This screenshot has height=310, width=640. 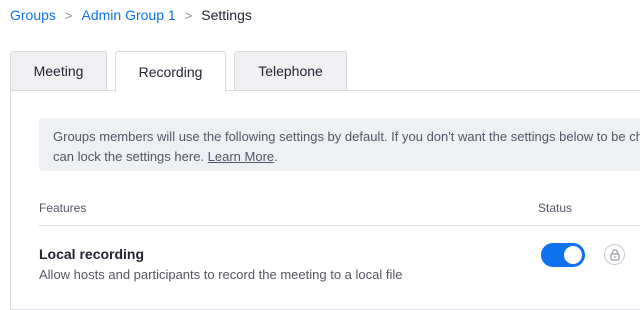 What do you see at coordinates (276, 156) in the screenshot?
I see `notice-suffix: .` at bounding box center [276, 156].